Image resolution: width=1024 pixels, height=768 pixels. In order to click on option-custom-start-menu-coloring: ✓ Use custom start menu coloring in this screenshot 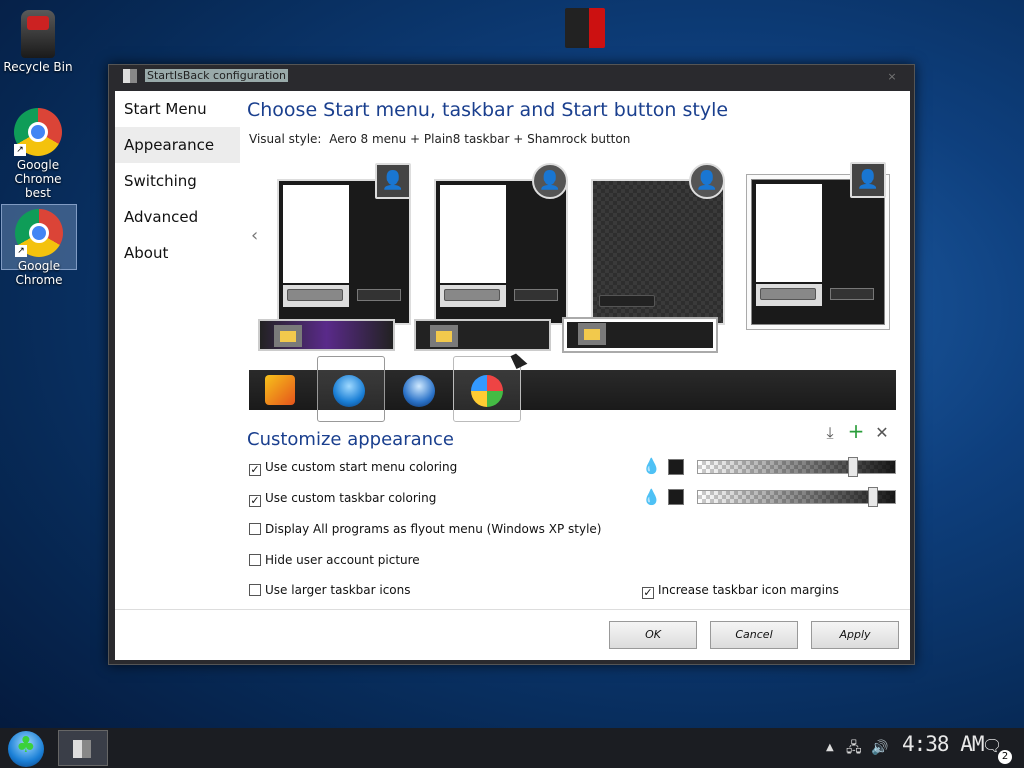, I will do `click(353, 468)`.